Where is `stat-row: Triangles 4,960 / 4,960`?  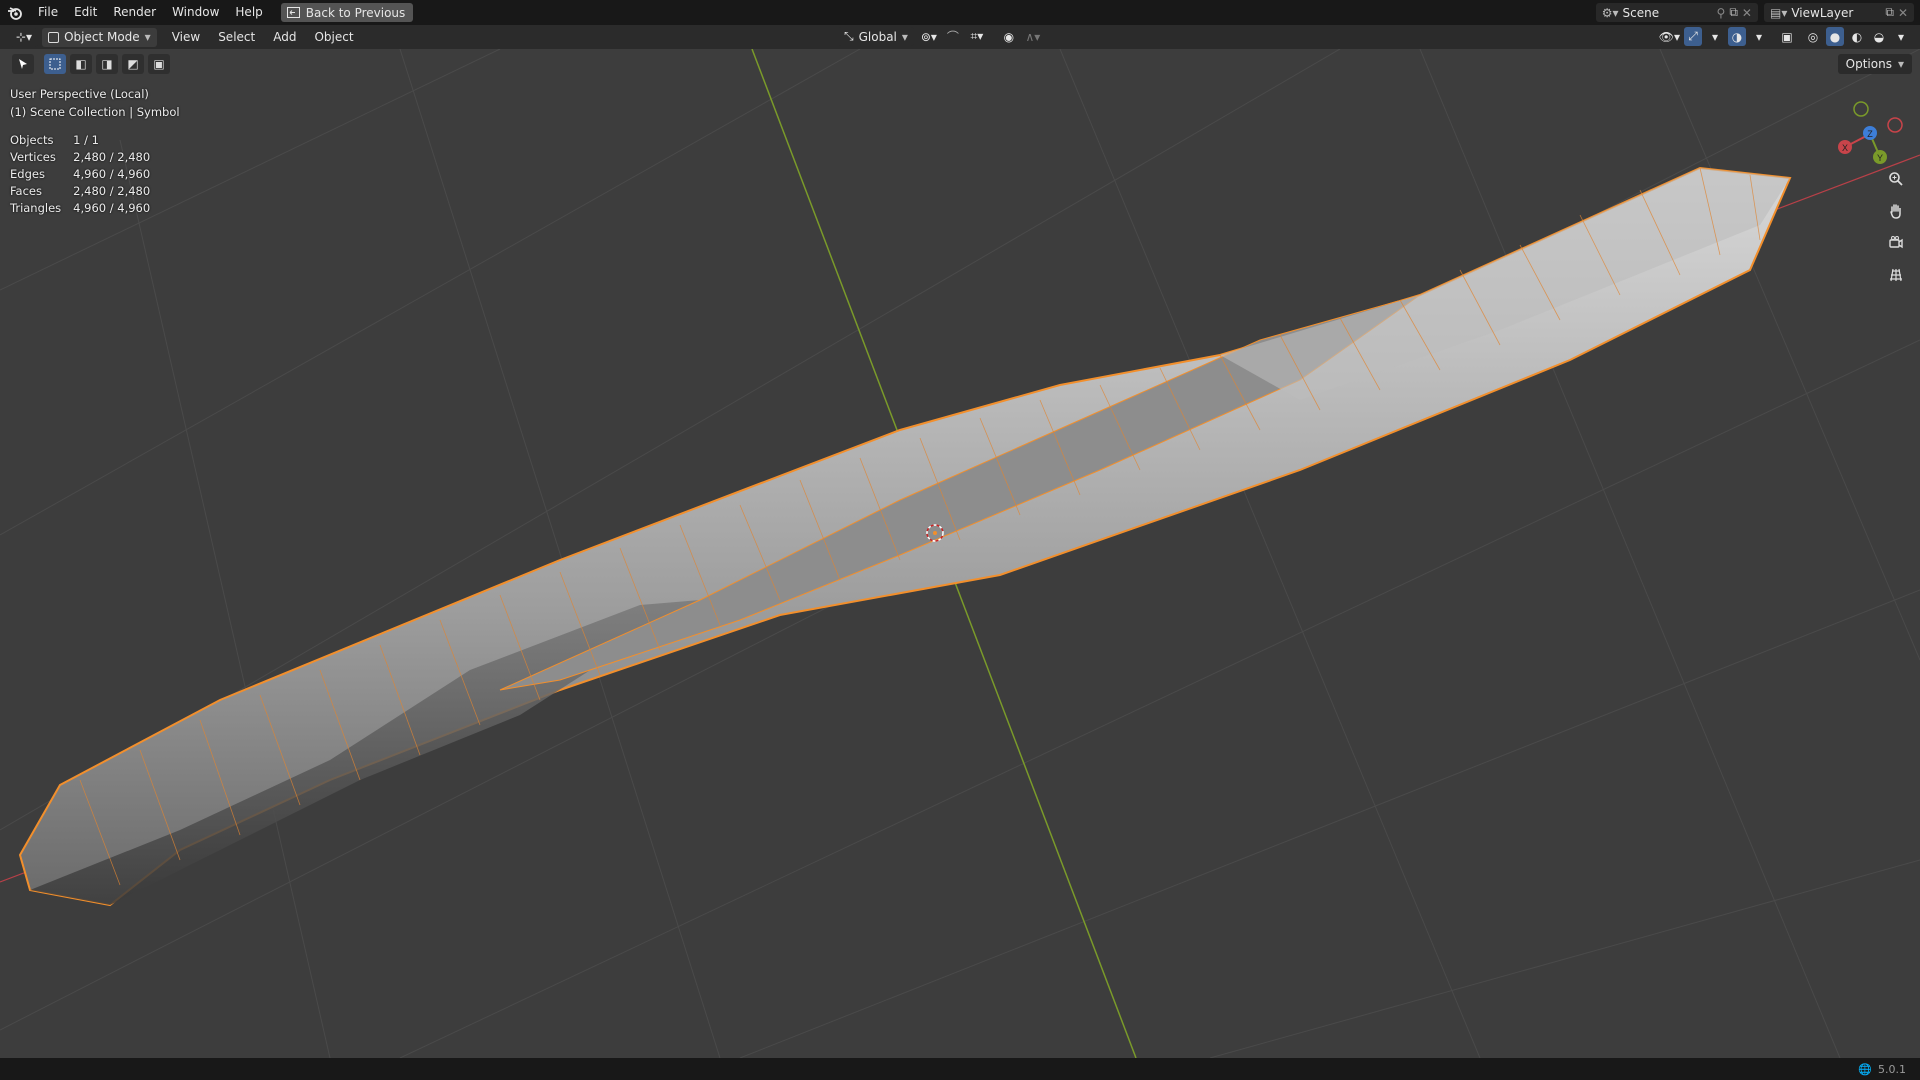
stat-row: Triangles 4,960 / 4,960 is located at coordinates (86, 207).